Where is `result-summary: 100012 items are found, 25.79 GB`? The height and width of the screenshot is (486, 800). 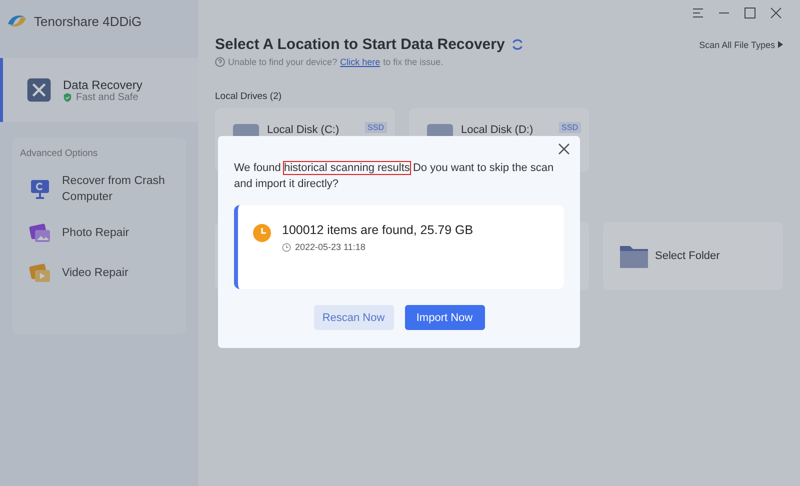 result-summary: 100012 items are found, 25.79 GB is located at coordinates (378, 230).